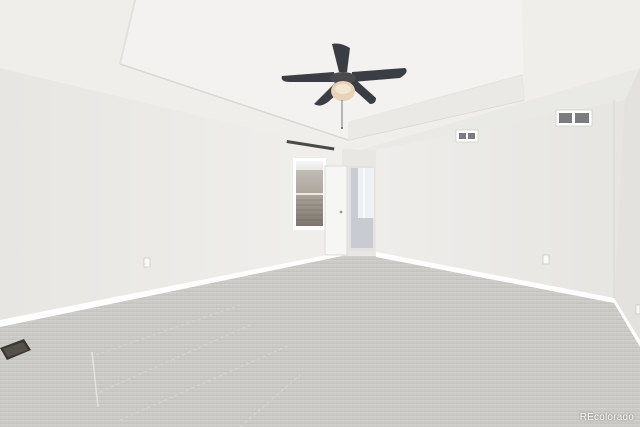 This screenshot has width=640, height=427. Describe the element at coordinates (349, 210) in the screenshot. I see `open-doorway` at that location.